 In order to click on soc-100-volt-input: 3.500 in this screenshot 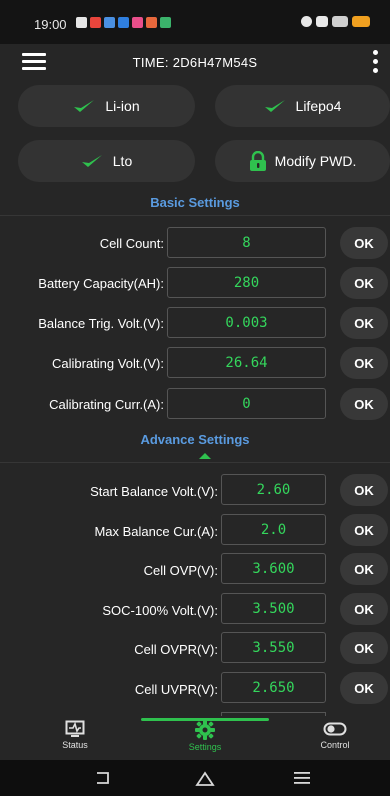, I will do `click(273, 608)`.